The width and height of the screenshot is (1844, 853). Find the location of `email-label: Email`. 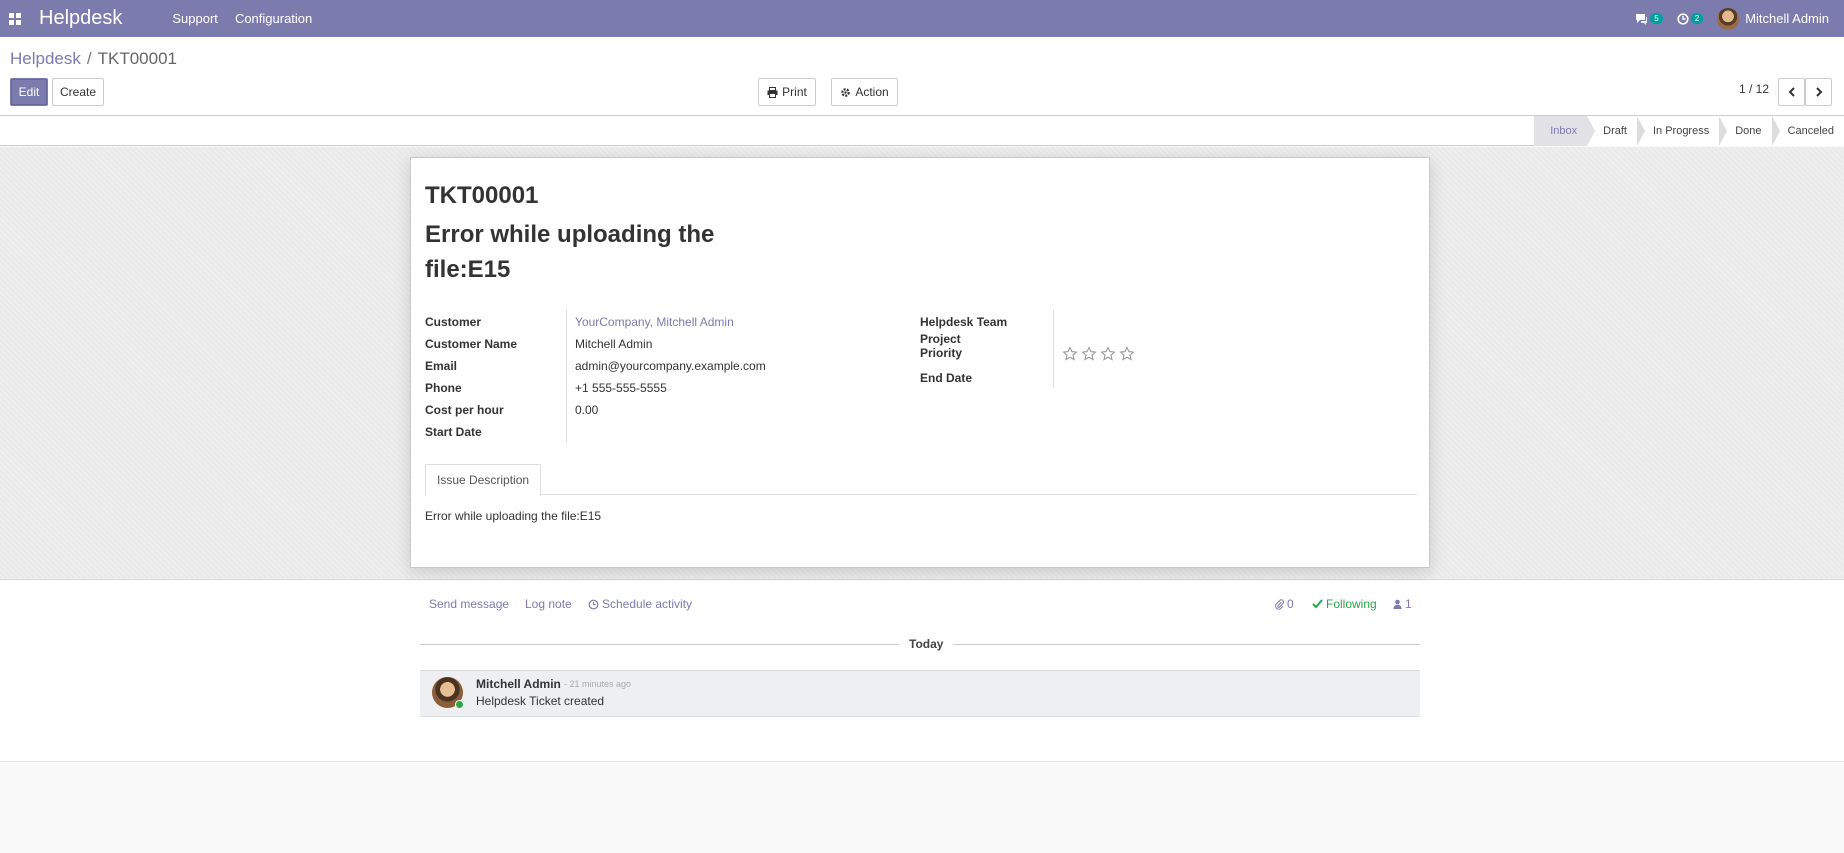

email-label: Email is located at coordinates (441, 366).